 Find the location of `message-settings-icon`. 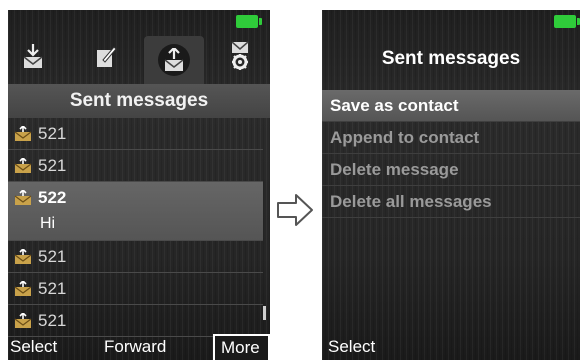

message-settings-icon is located at coordinates (240, 55).